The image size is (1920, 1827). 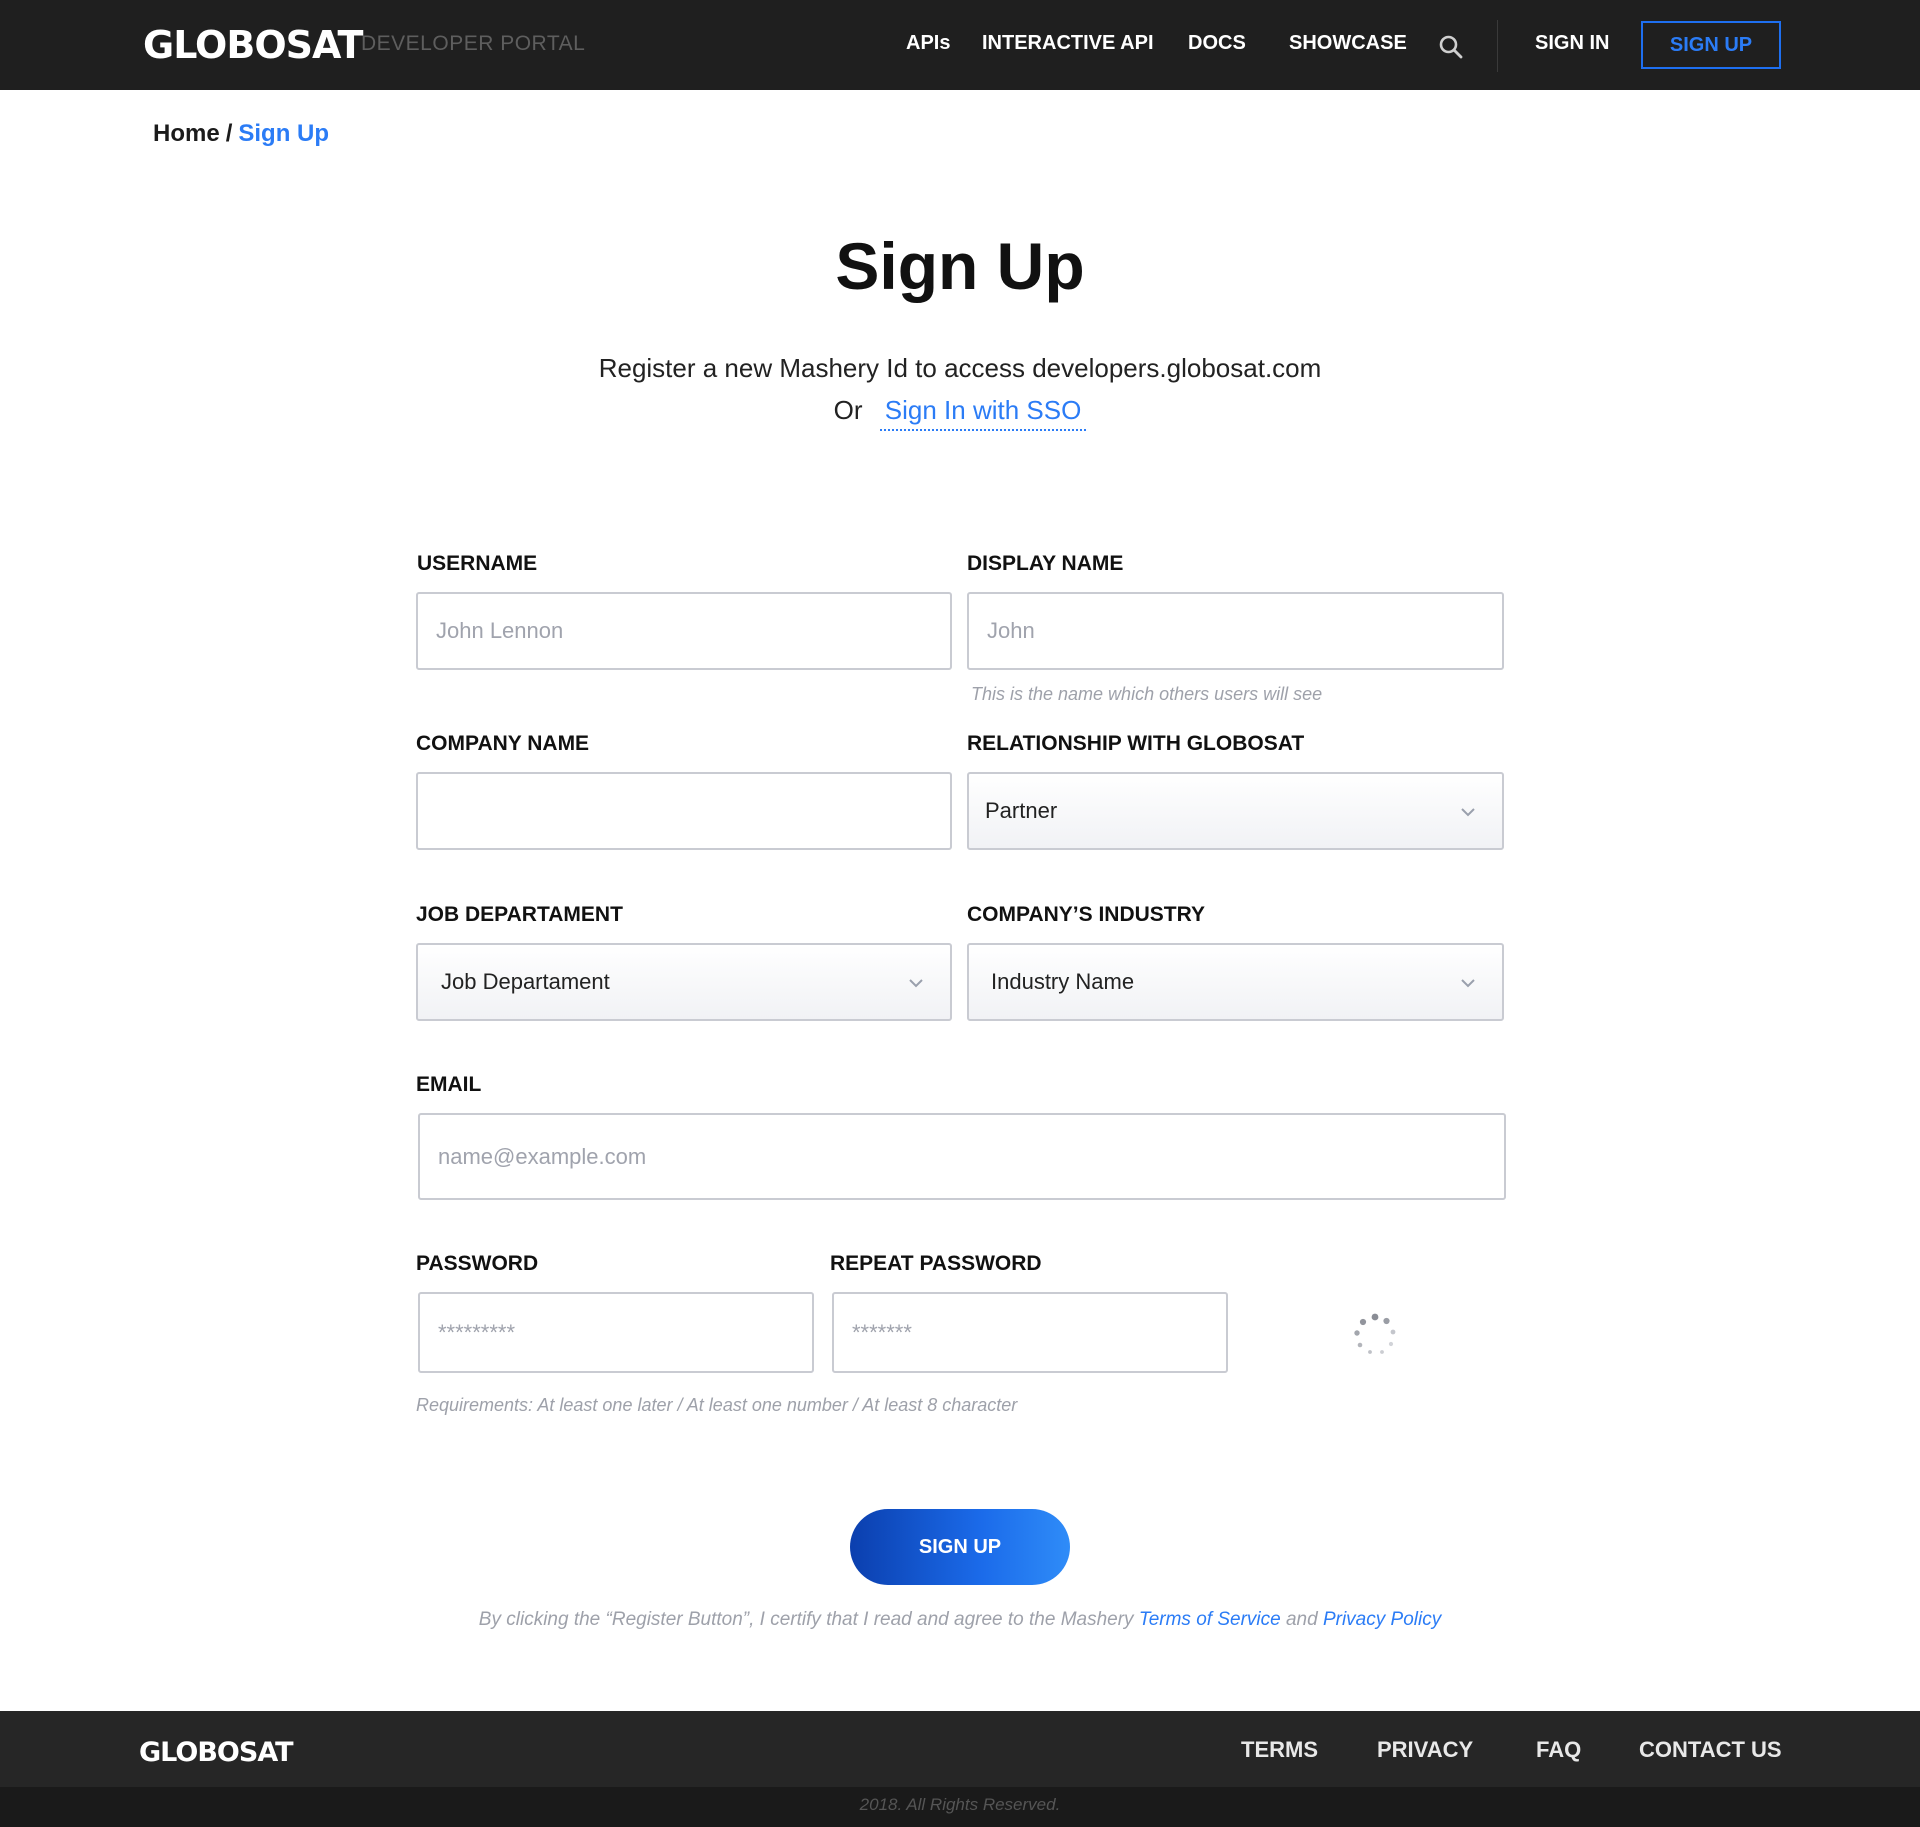 I want to click on nav-showcase: SHOWCASE, so click(x=1348, y=43).